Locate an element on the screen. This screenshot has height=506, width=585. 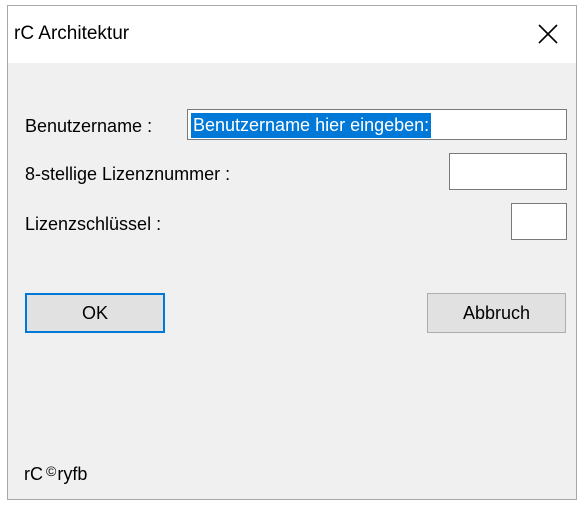
username-input: Benutzername hier eingeben: is located at coordinates (377, 124).